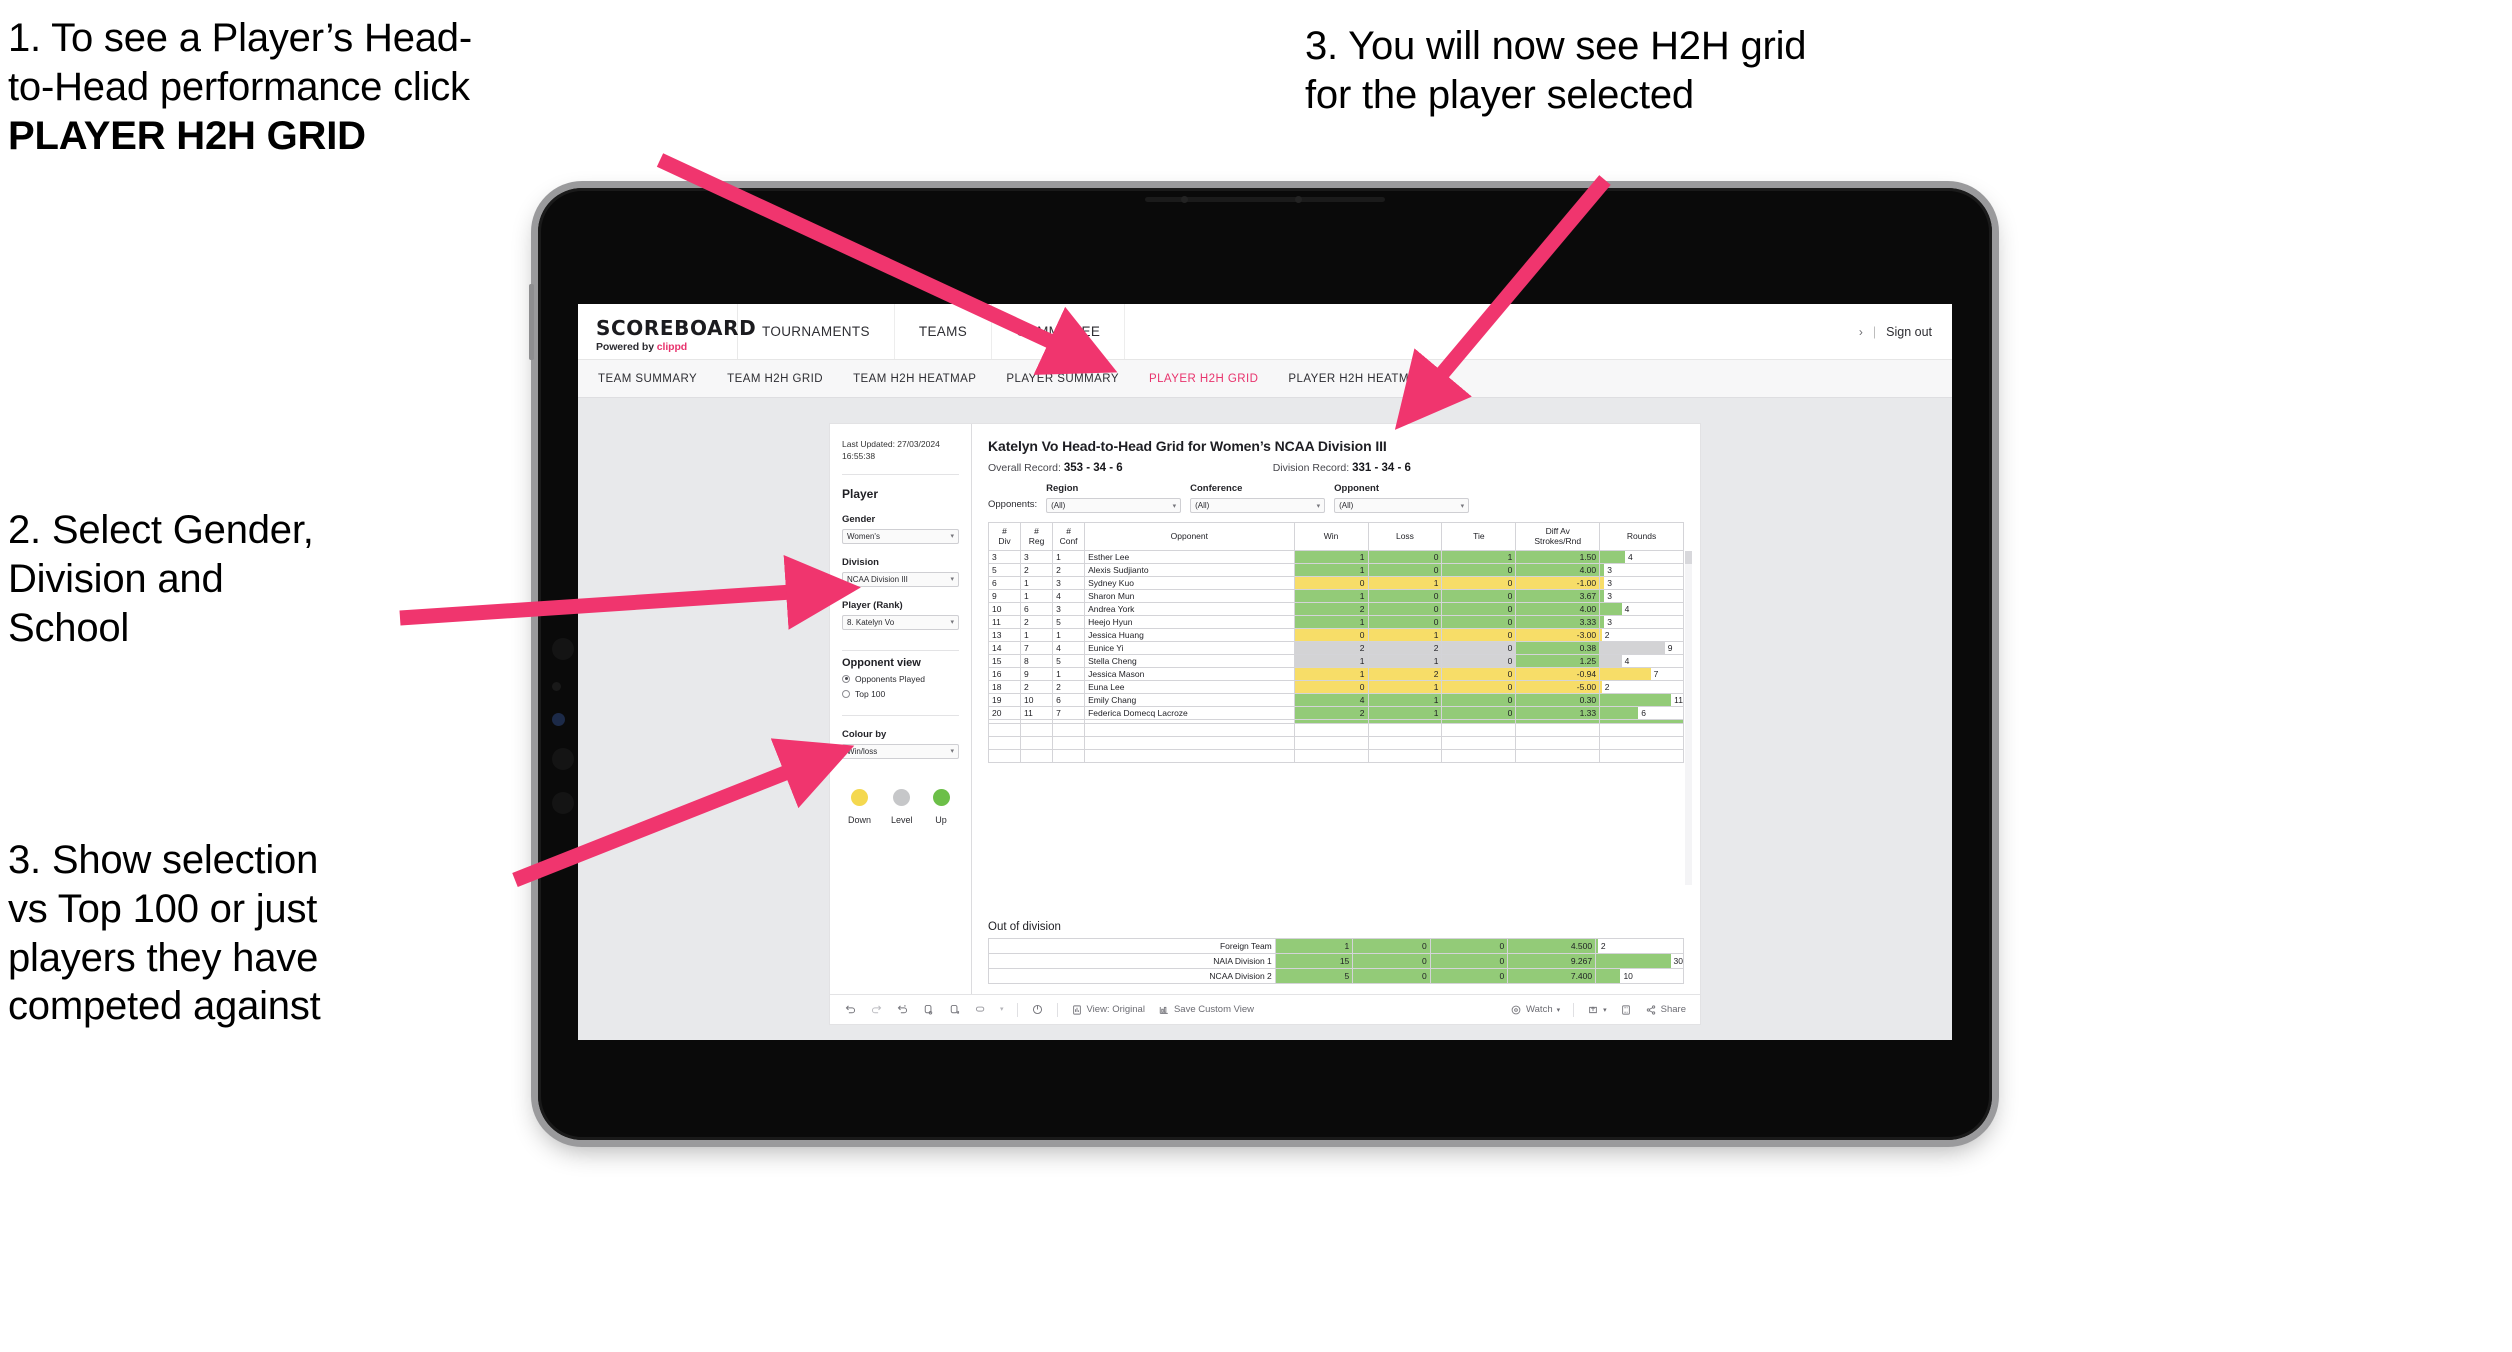 Image resolution: width=2512 pixels, height=1352 pixels. What do you see at coordinates (1335, 700) in the screenshot?
I see `table-row: 19 10 6 Emily Chang 4 1 0 0.30 11` at bounding box center [1335, 700].